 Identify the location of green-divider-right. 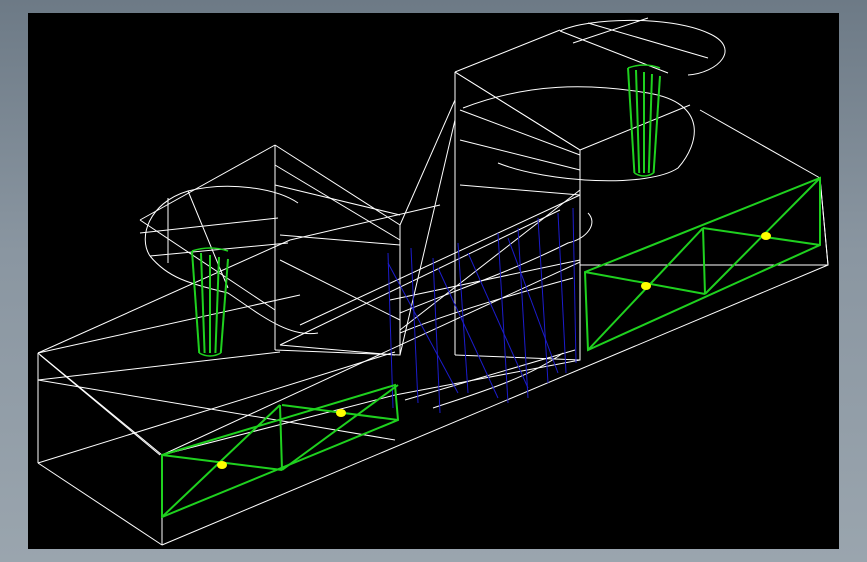
(704, 261).